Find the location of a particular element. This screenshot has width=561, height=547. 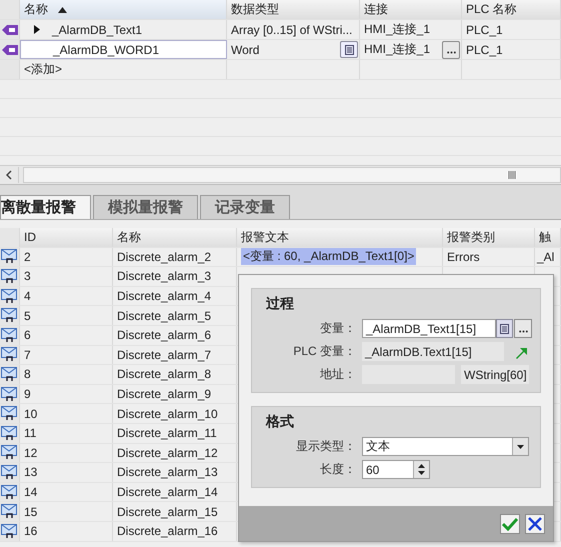

table-cell: Discrete_alarm_3 is located at coordinates (164, 276).